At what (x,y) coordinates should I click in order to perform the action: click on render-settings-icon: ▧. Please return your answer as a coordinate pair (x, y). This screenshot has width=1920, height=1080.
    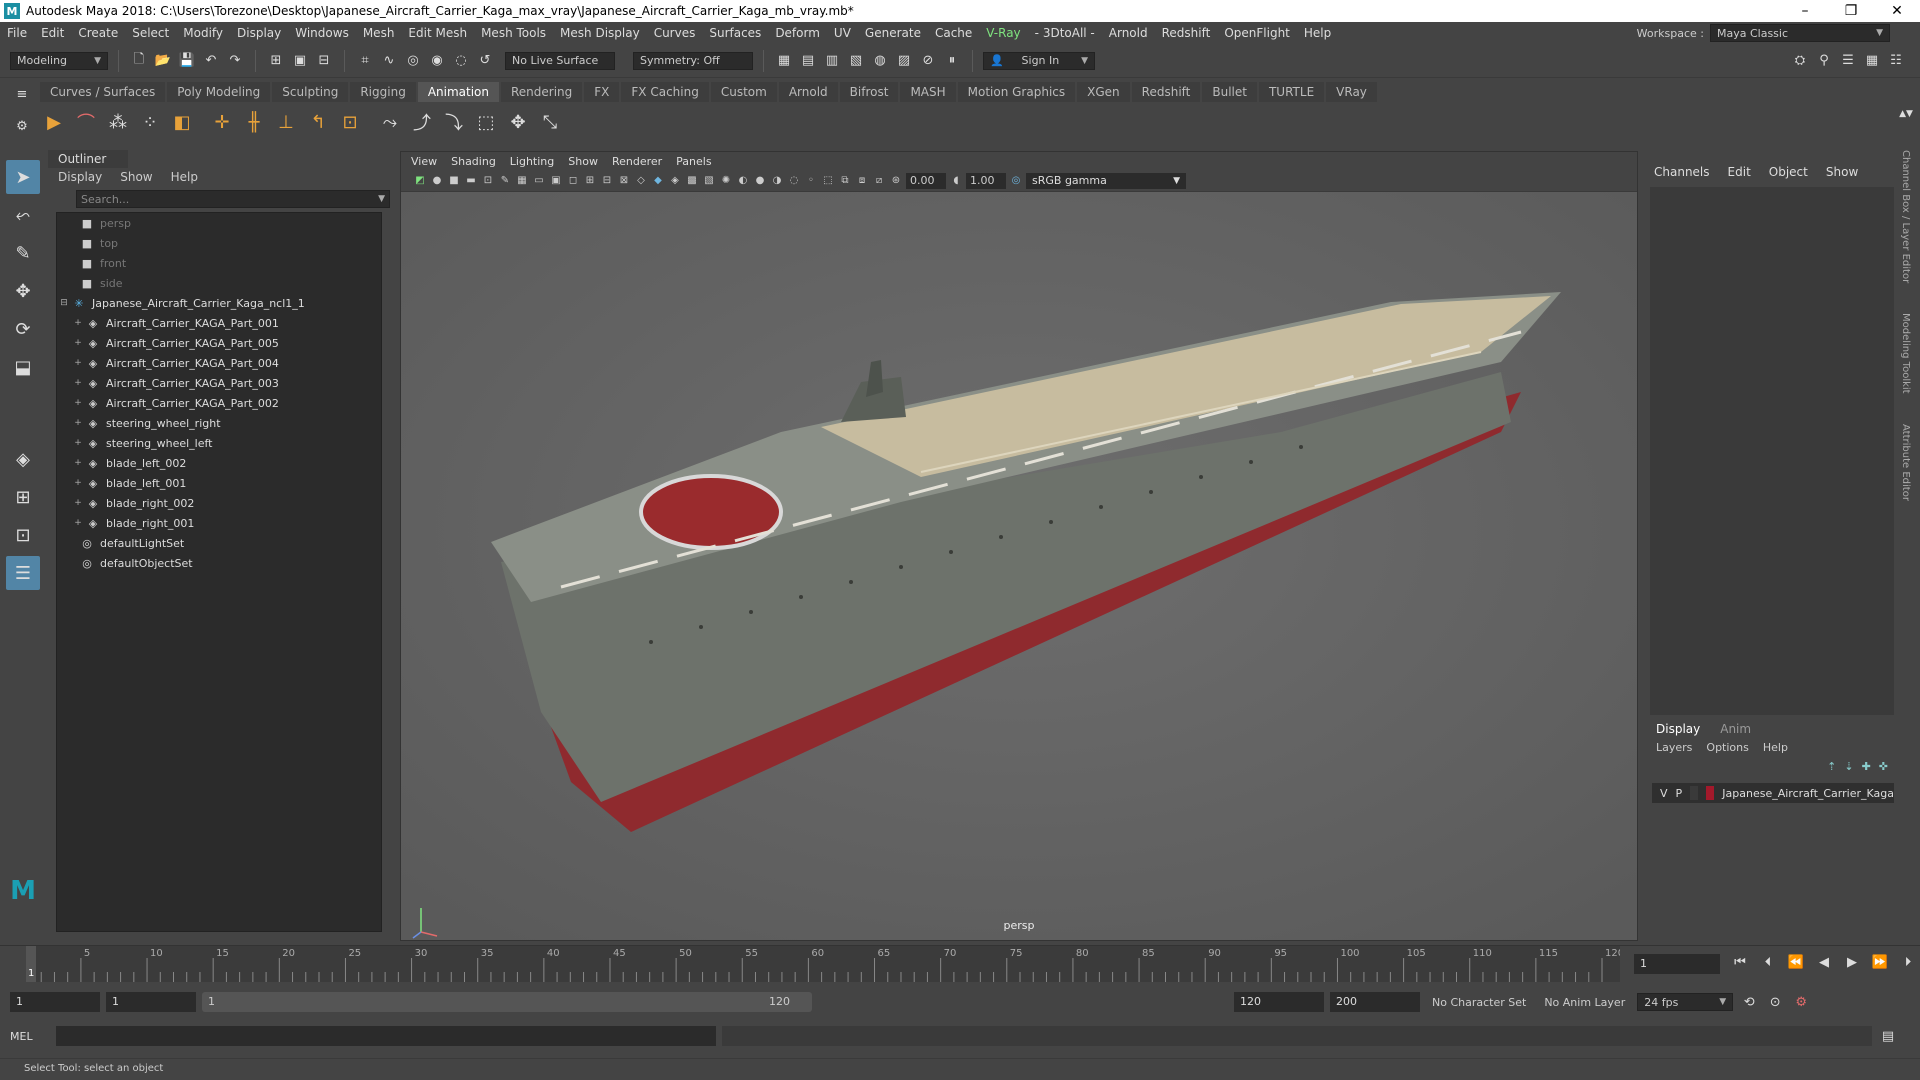
    Looking at the image, I should click on (856, 61).